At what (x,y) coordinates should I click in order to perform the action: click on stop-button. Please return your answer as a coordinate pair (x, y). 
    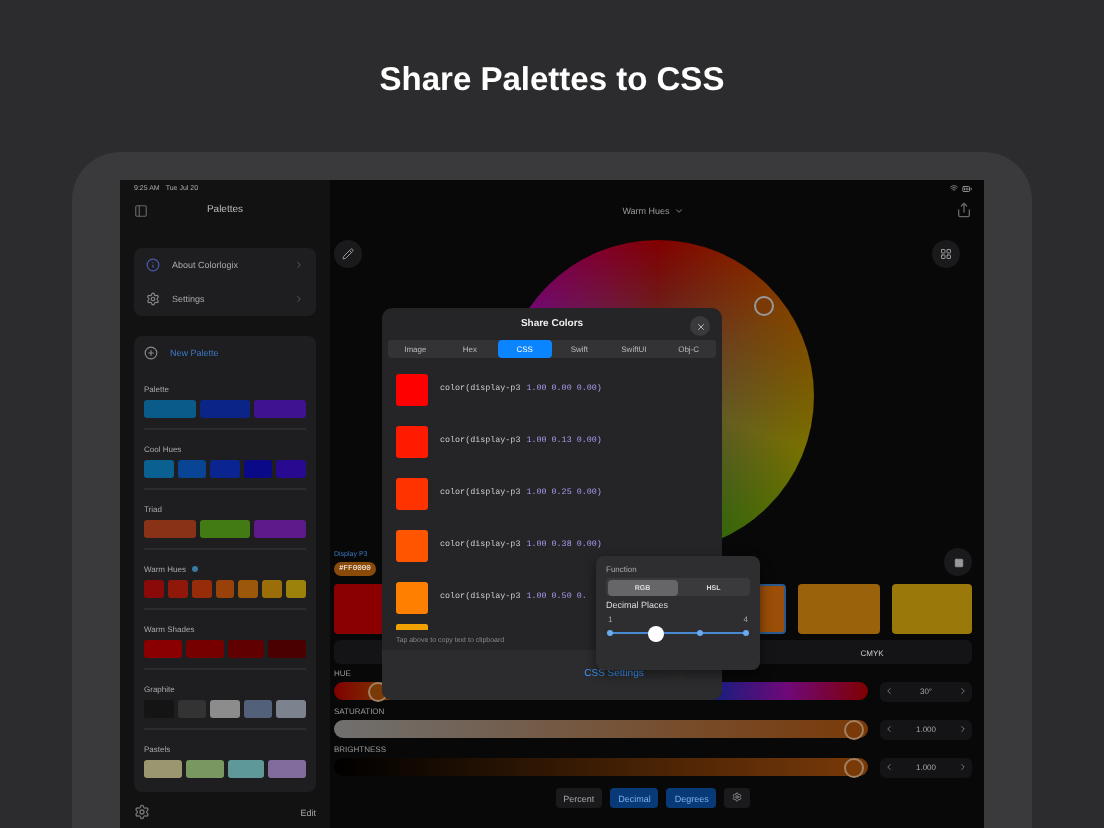
    Looking at the image, I should click on (958, 562).